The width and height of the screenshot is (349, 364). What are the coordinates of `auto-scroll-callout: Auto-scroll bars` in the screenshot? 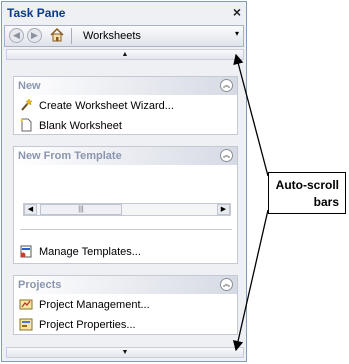 It's located at (307, 193).